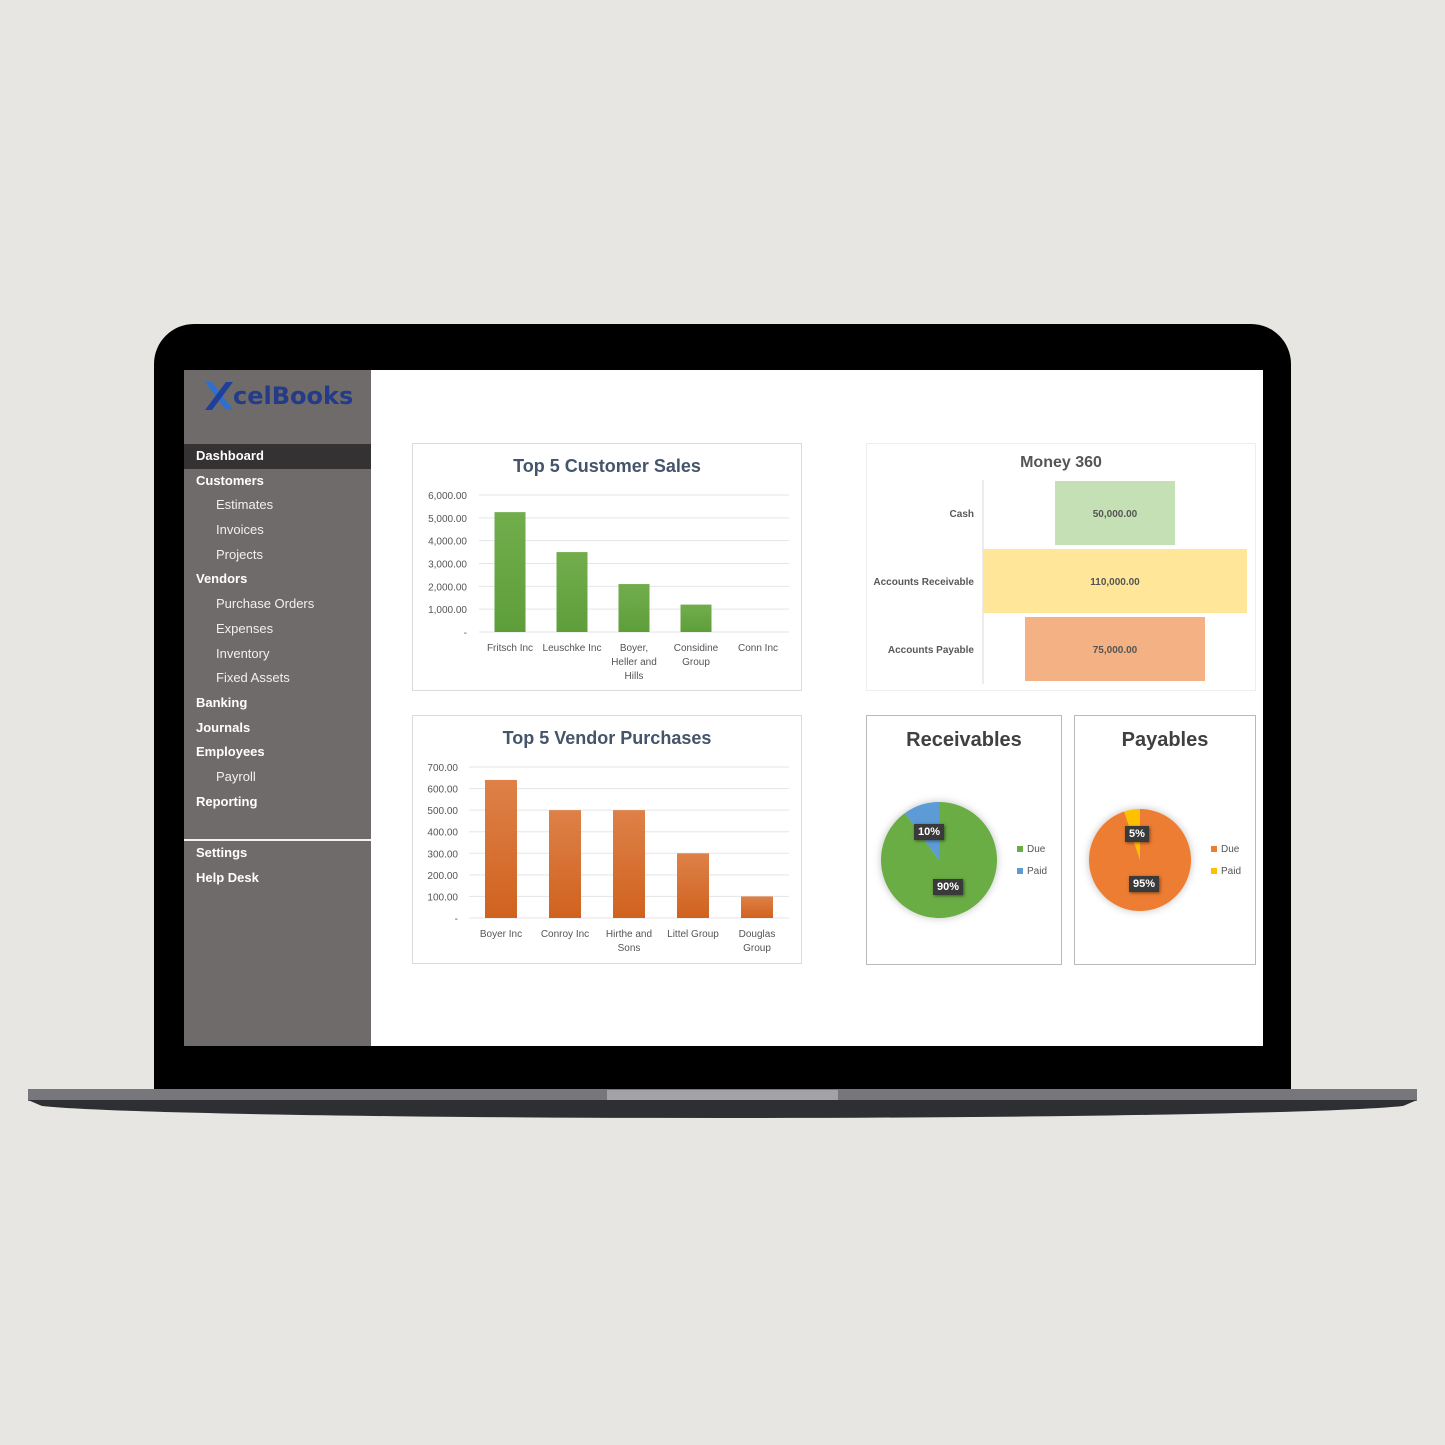 The height and width of the screenshot is (1445, 1445). Describe the element at coordinates (447, 587) in the screenshot. I see `y-tick-label: 2,000.00` at that location.